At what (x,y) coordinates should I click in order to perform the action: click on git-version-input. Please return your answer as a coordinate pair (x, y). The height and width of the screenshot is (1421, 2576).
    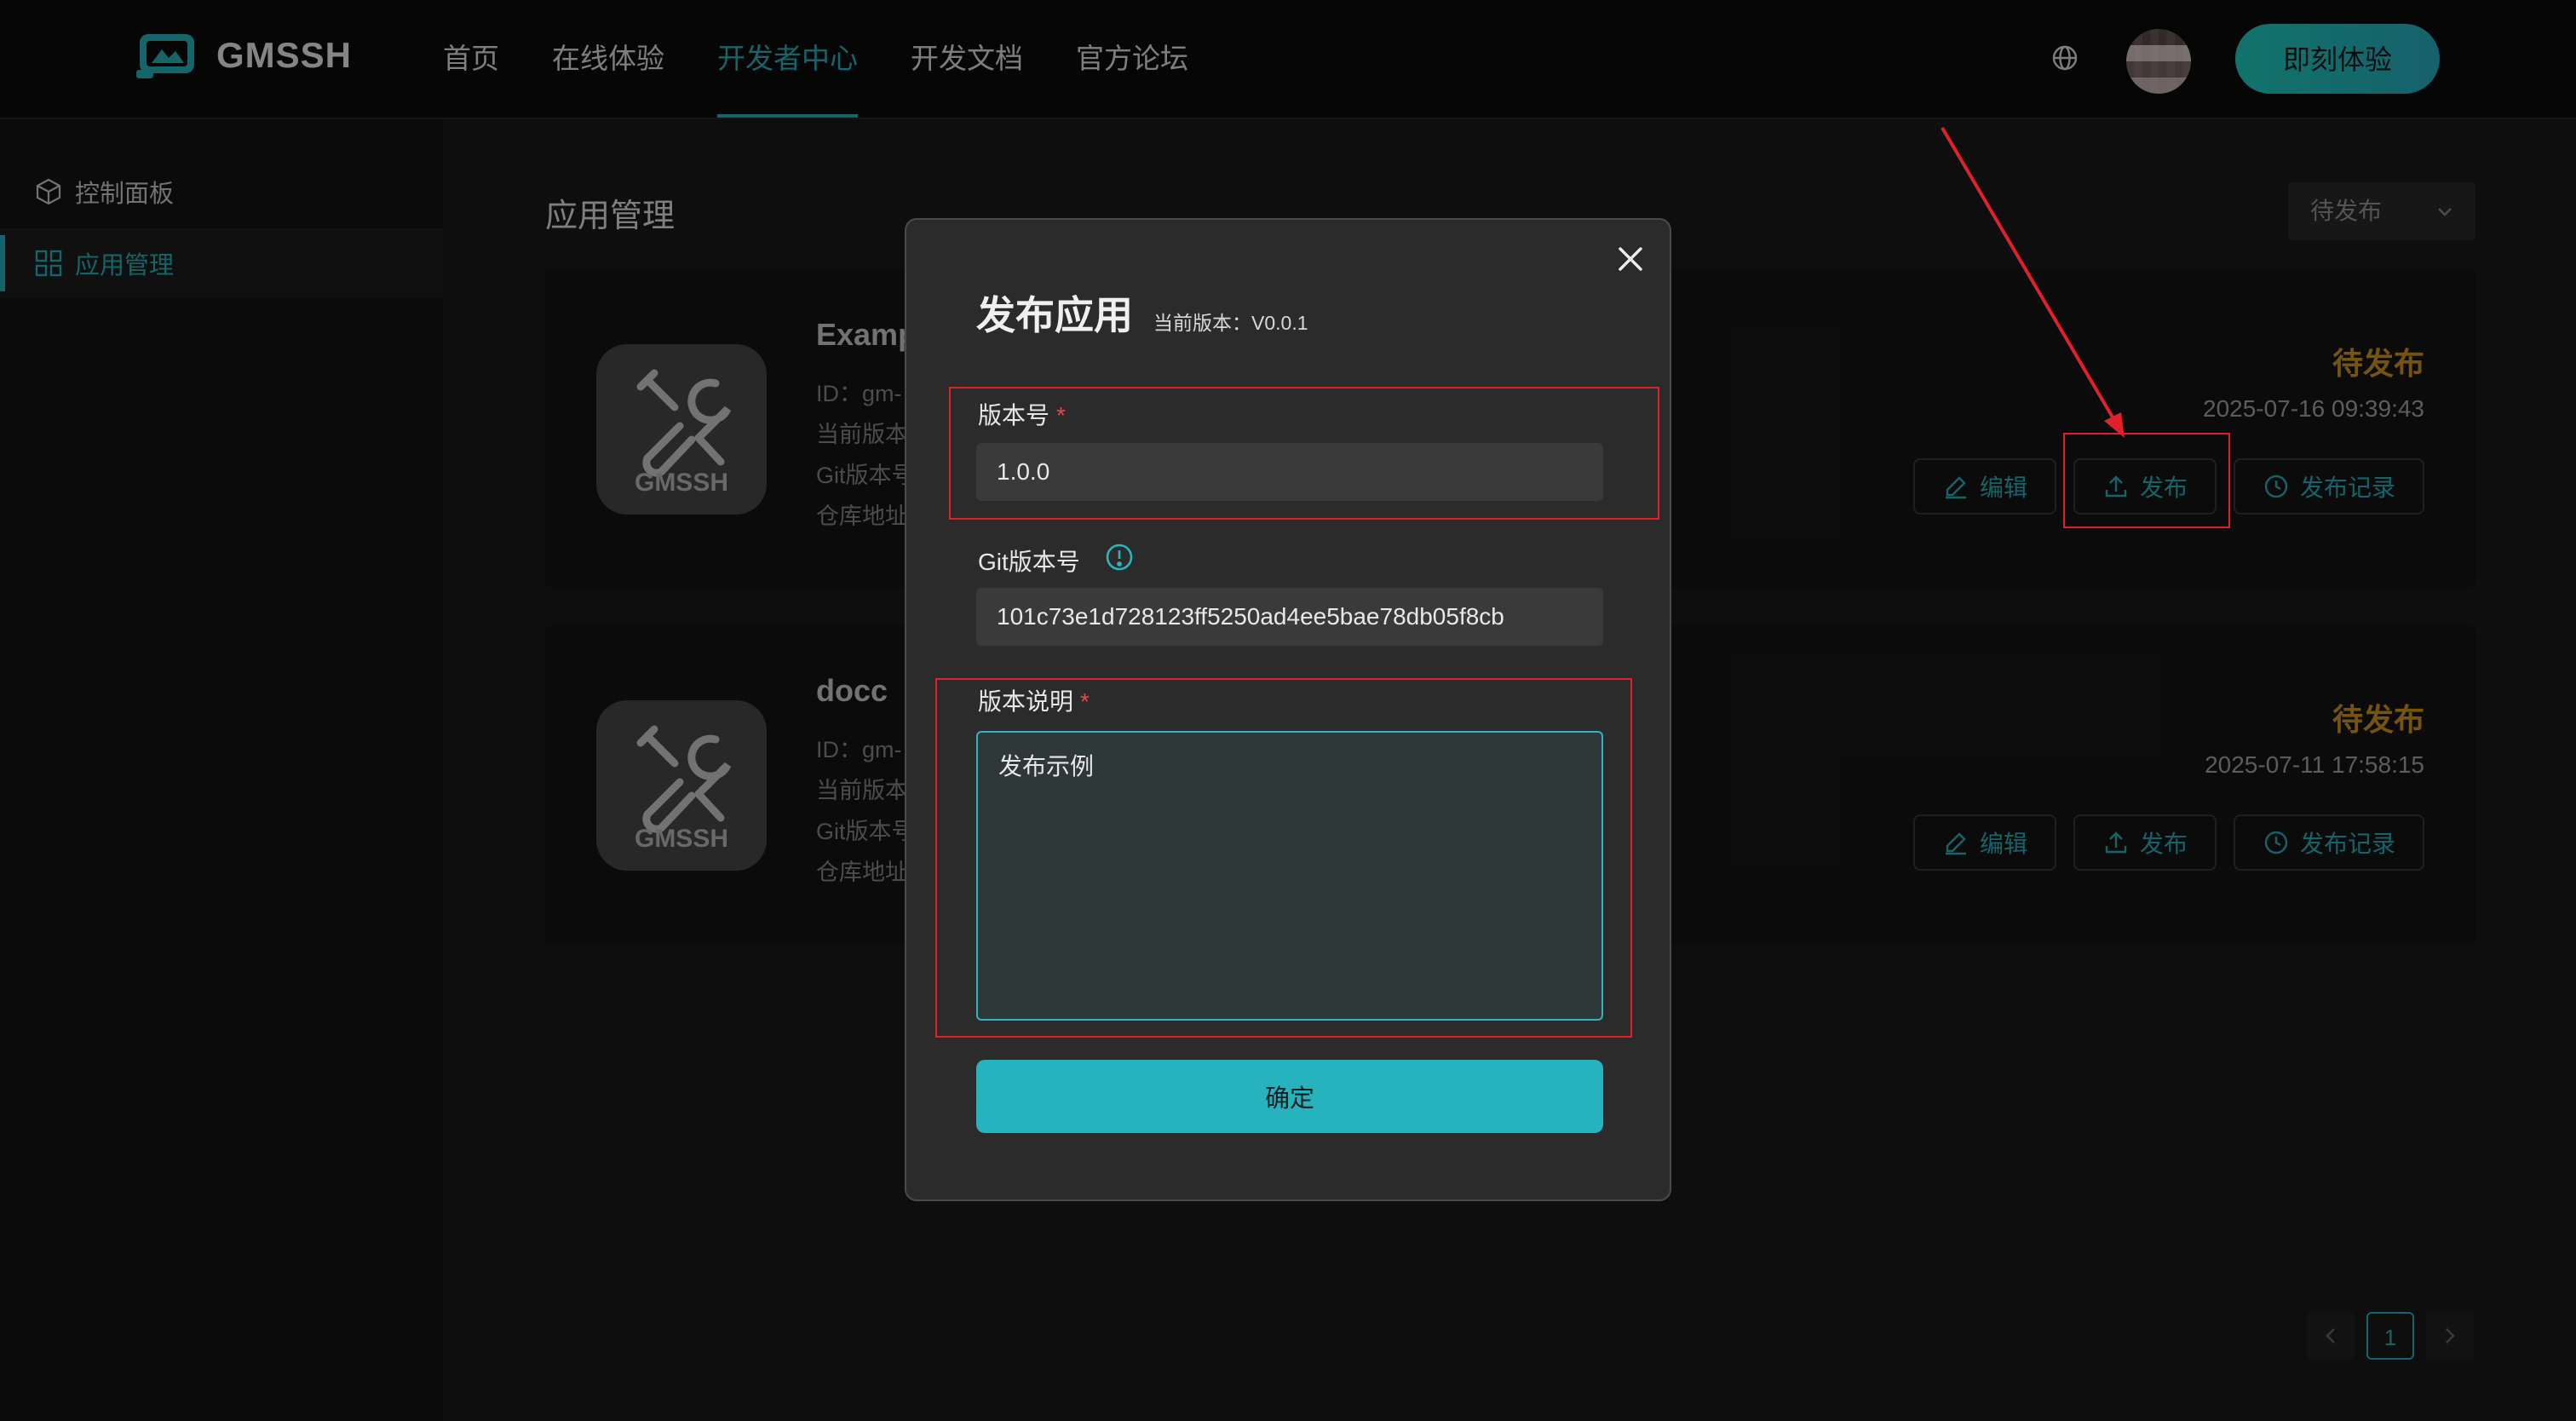
    Looking at the image, I should click on (1289, 617).